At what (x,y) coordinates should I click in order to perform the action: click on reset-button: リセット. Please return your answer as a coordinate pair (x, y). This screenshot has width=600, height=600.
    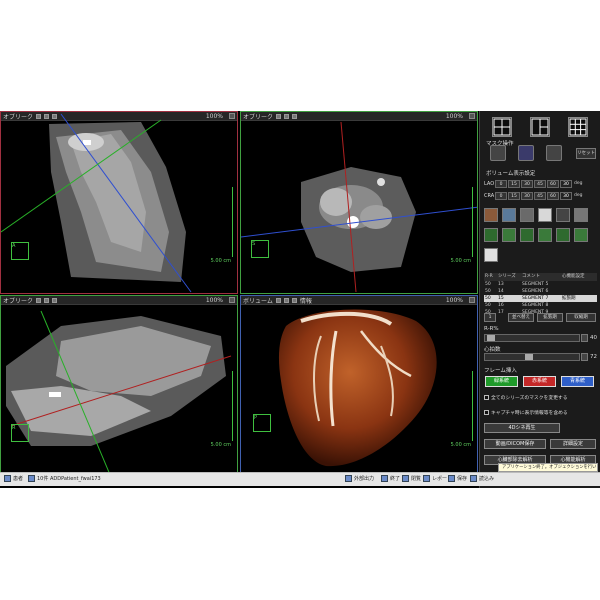
    Looking at the image, I should click on (586, 153).